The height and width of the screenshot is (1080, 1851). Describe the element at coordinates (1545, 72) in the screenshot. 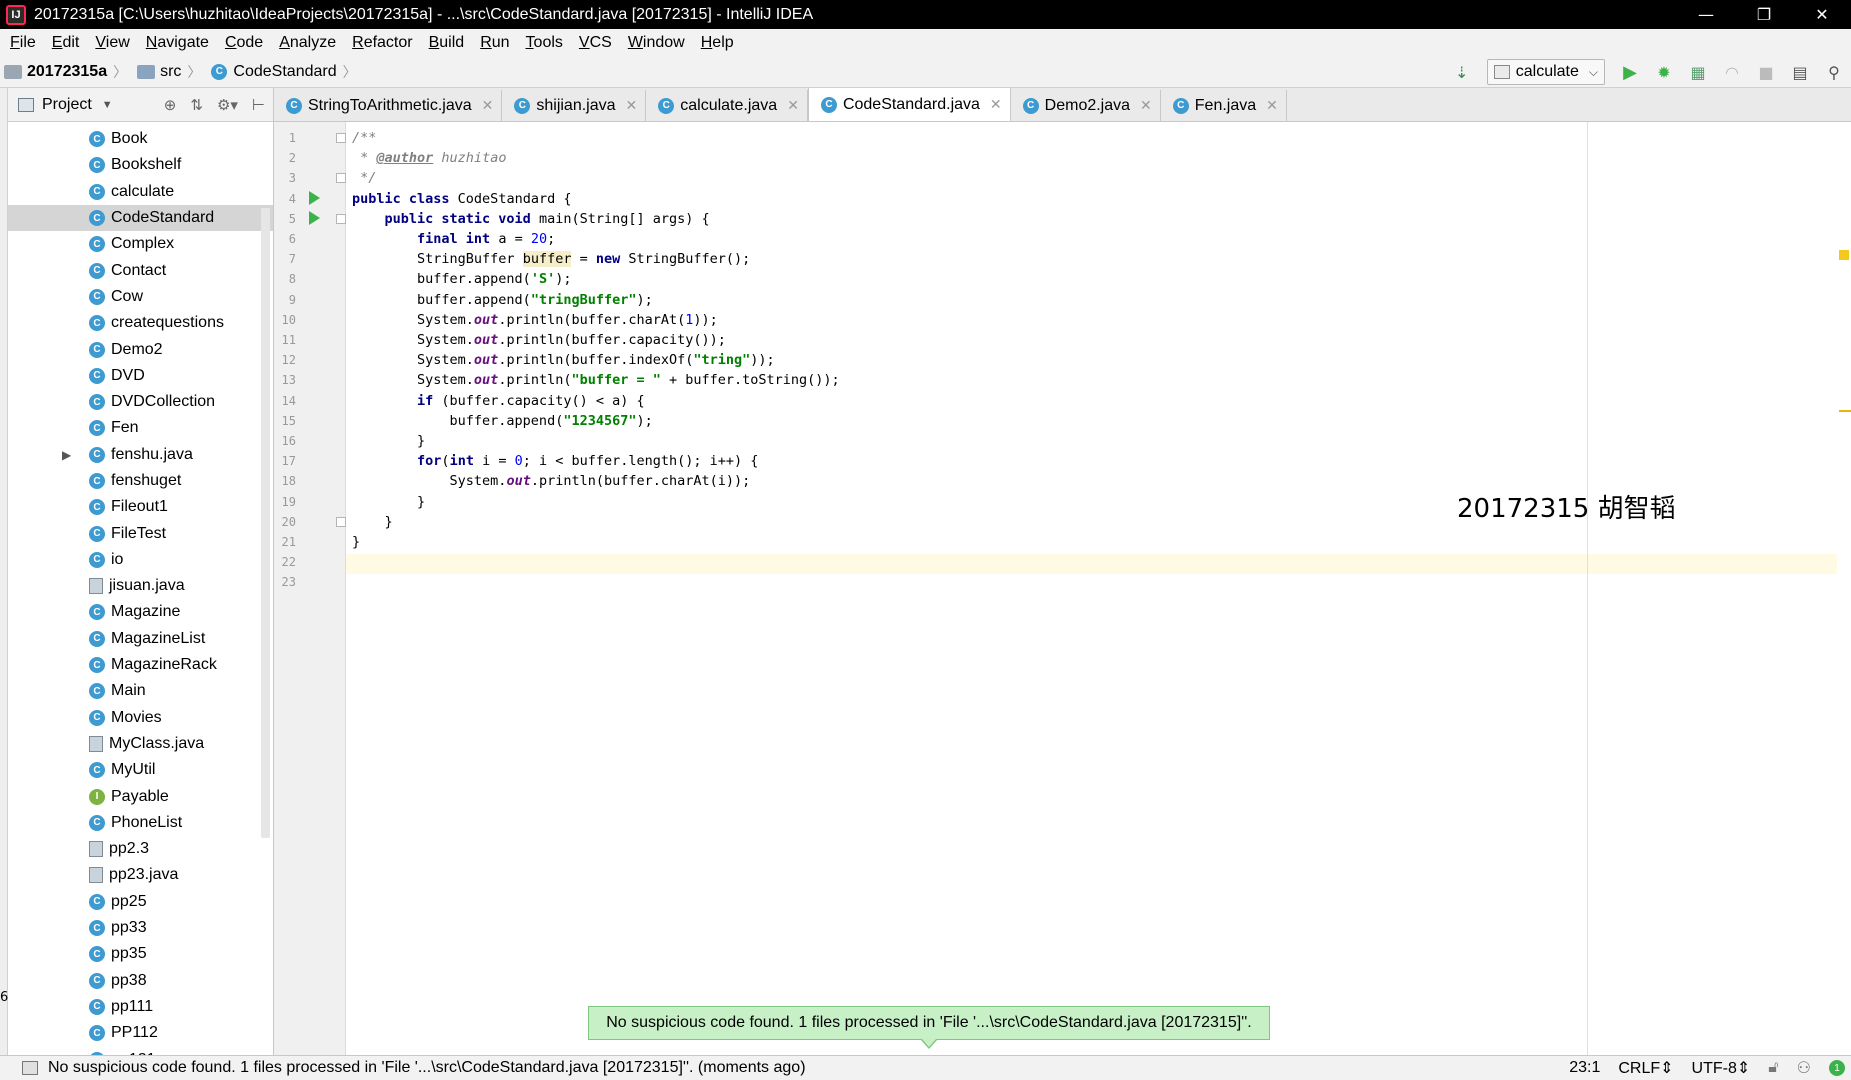

I see `run-configuration-select: calculate ⌵` at that location.